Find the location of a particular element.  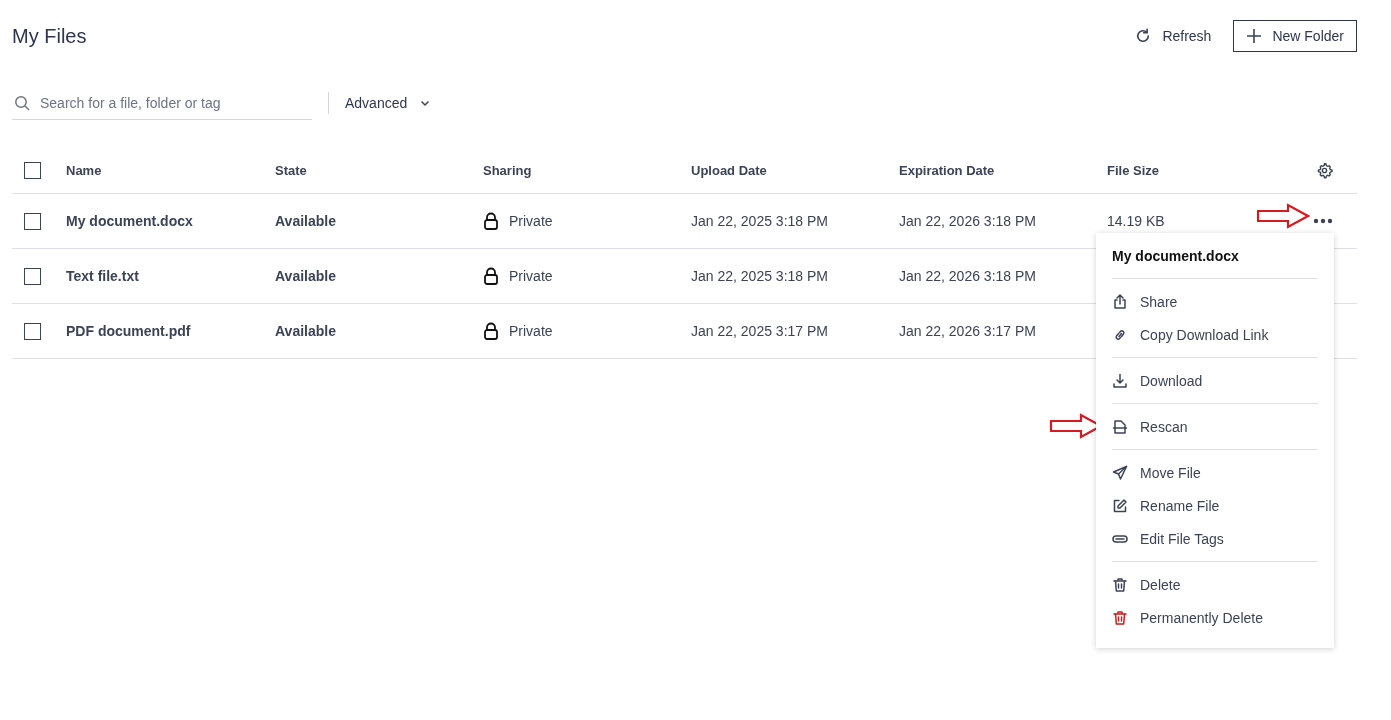

expiration-date-cell: Jan 22, 2026 3:17 PM is located at coordinates (967, 331).